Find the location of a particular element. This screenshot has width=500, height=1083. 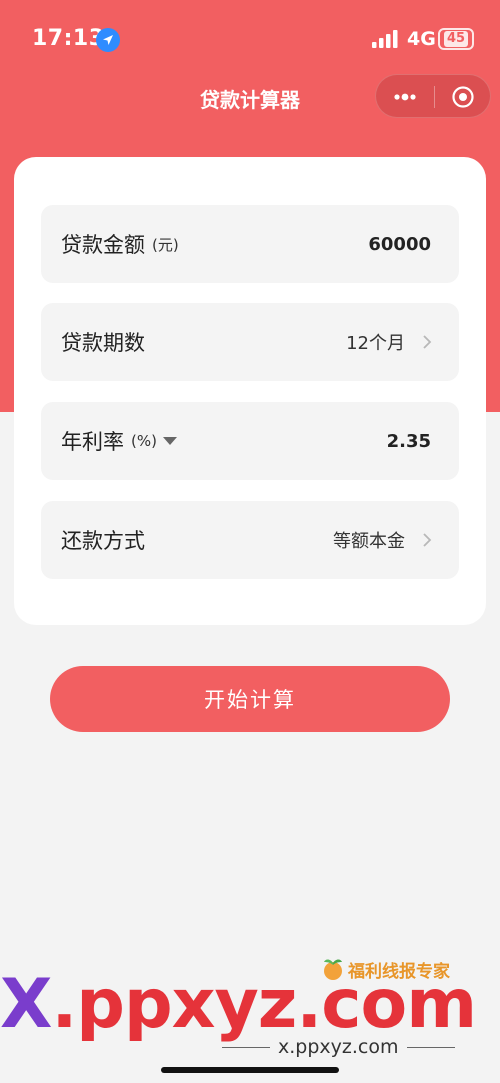

loan-amount-input: 60000 is located at coordinates (399, 244).